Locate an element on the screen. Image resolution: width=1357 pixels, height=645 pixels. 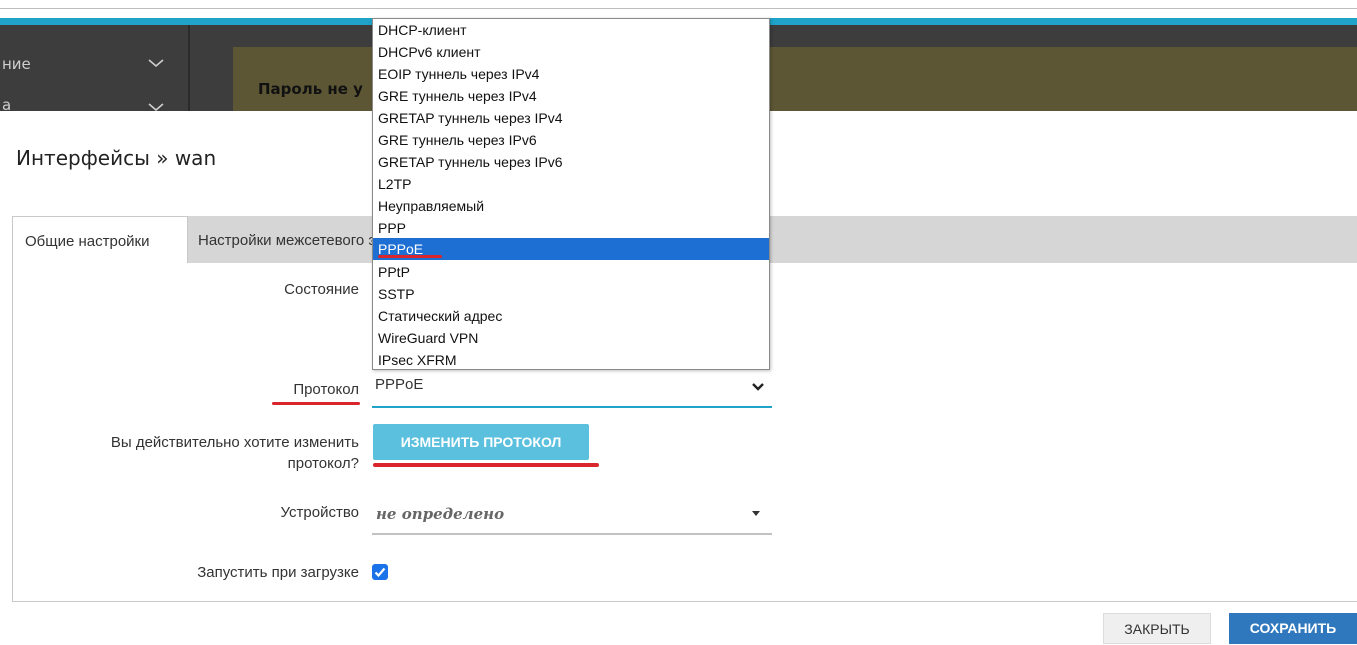
protocol-select: PPPoE is located at coordinates (399, 384).